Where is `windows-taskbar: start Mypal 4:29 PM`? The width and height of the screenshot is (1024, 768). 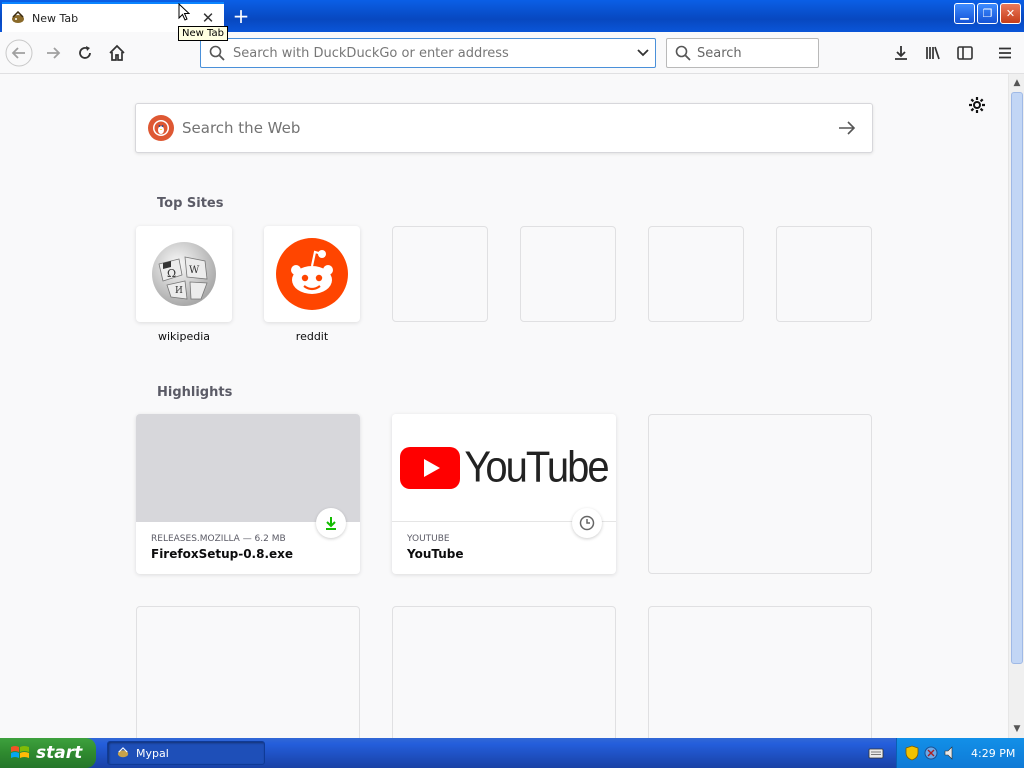 windows-taskbar: start Mypal 4:29 PM is located at coordinates (512, 753).